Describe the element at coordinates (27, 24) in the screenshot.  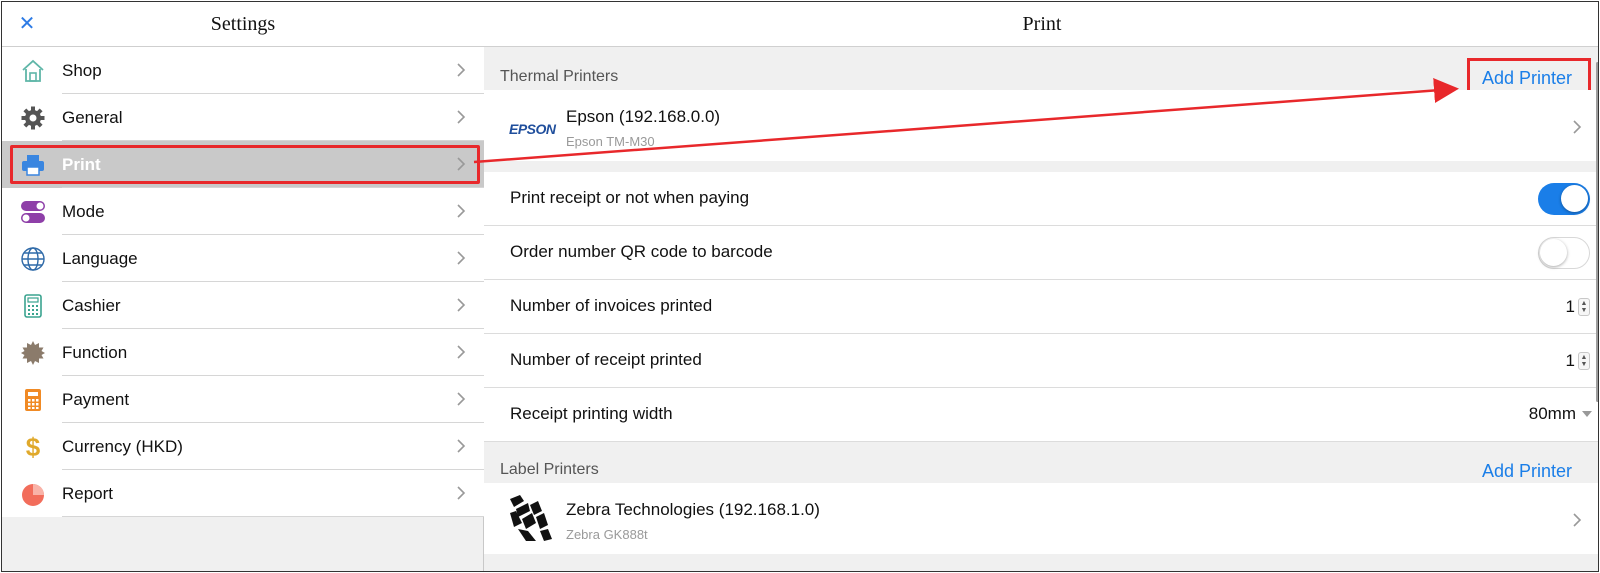
I see `close-icon: ✕` at that location.